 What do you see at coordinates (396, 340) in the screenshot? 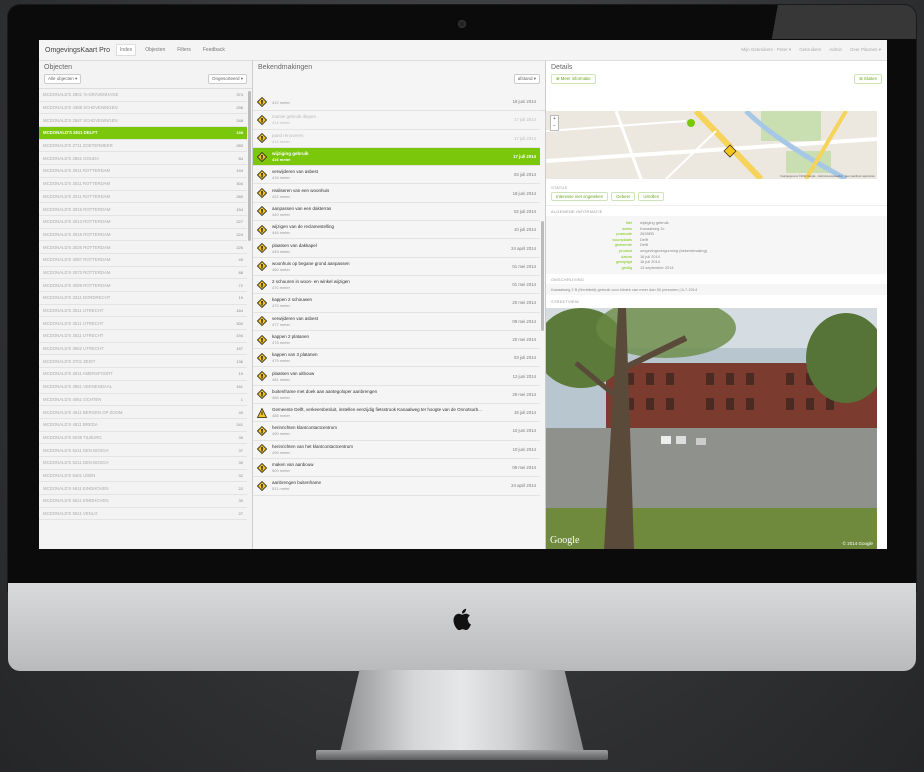
I see `event-row: kappen 2 platanen 478 meter 20 mei 2014` at bounding box center [396, 340].